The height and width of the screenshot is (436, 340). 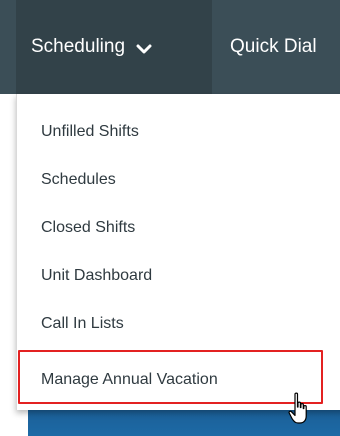 I want to click on page-background, so click(x=7, y=265).